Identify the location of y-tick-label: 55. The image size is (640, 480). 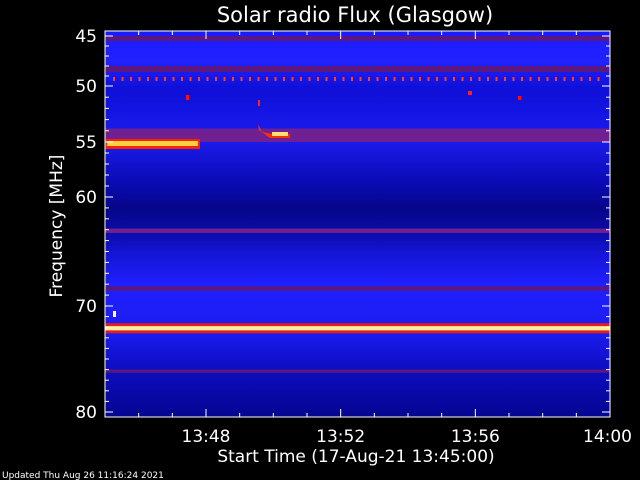
(86, 143).